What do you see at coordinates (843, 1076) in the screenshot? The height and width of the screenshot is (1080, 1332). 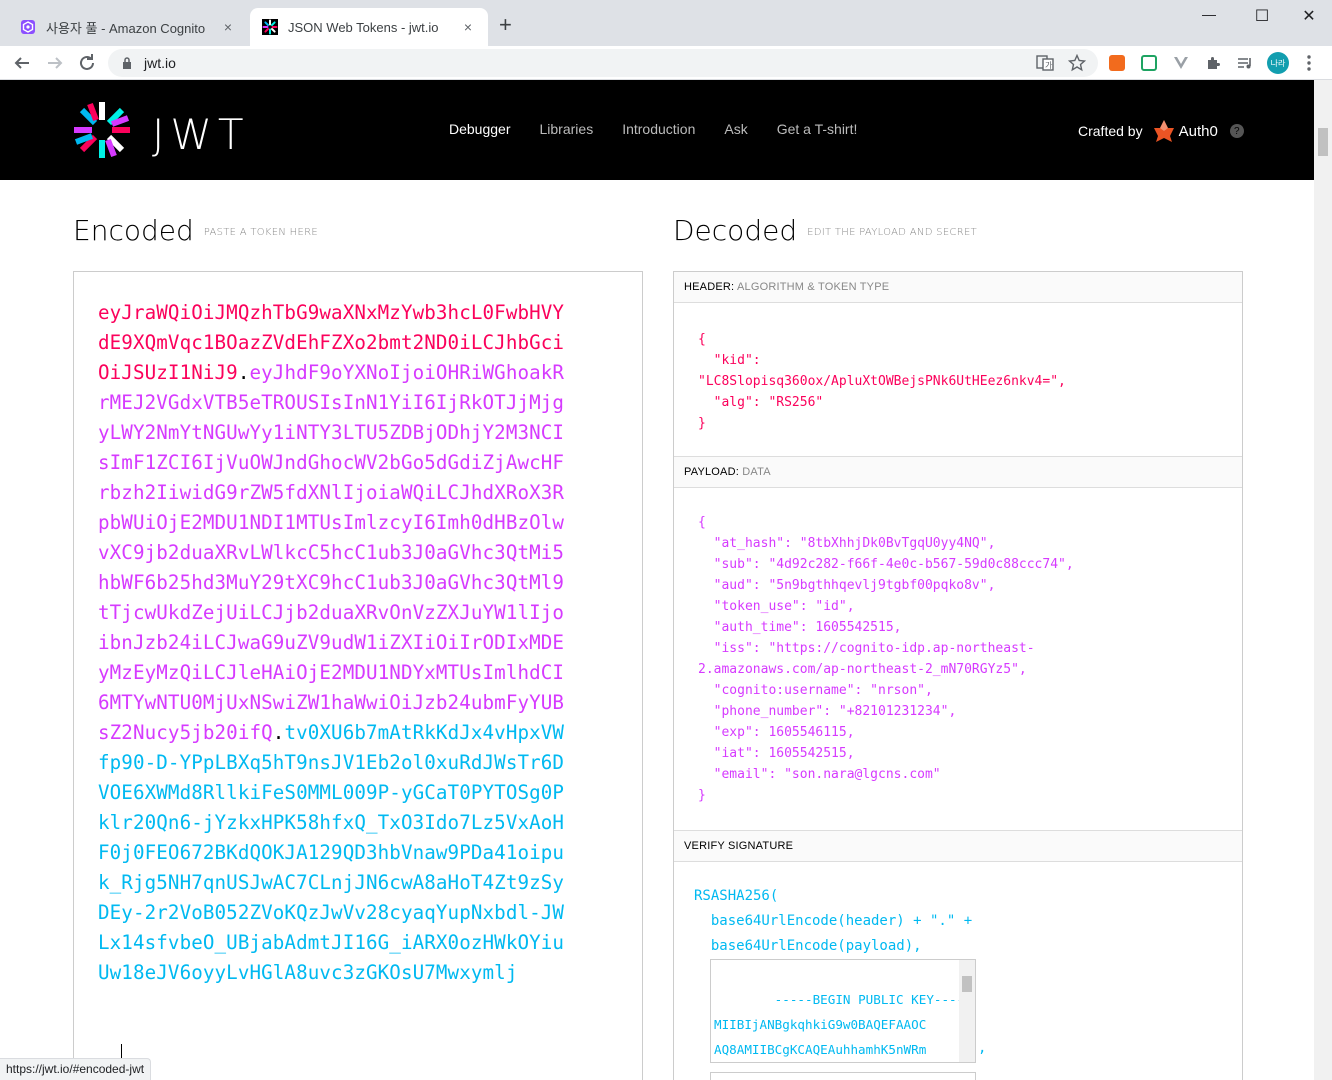 I see `private-key-input` at bounding box center [843, 1076].